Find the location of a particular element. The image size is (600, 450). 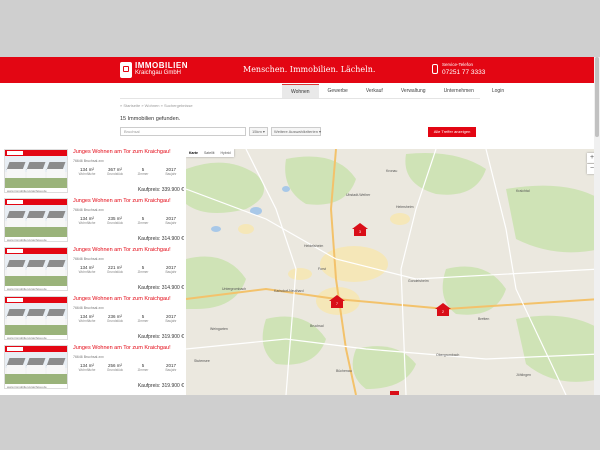

nav-item-verkauf: Verkauf is located at coordinates (374, 91).